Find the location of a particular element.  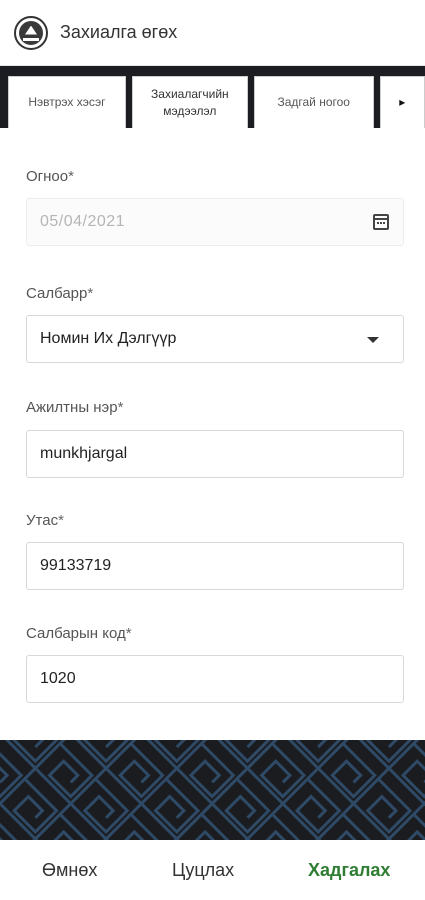

cancel-button: Цуцлах is located at coordinates (203, 870).